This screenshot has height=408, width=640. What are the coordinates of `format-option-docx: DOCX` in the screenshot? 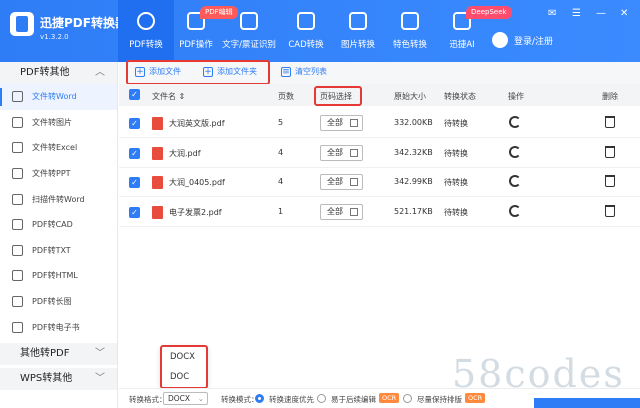 It's located at (184, 357).